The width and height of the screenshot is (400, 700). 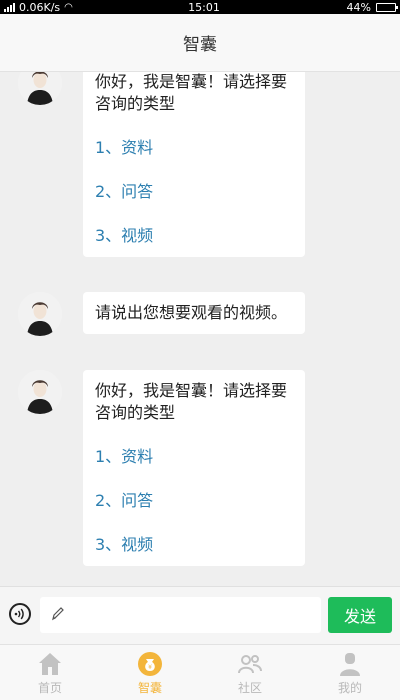 I want to click on send-button: 发送, so click(x=360, y=615).